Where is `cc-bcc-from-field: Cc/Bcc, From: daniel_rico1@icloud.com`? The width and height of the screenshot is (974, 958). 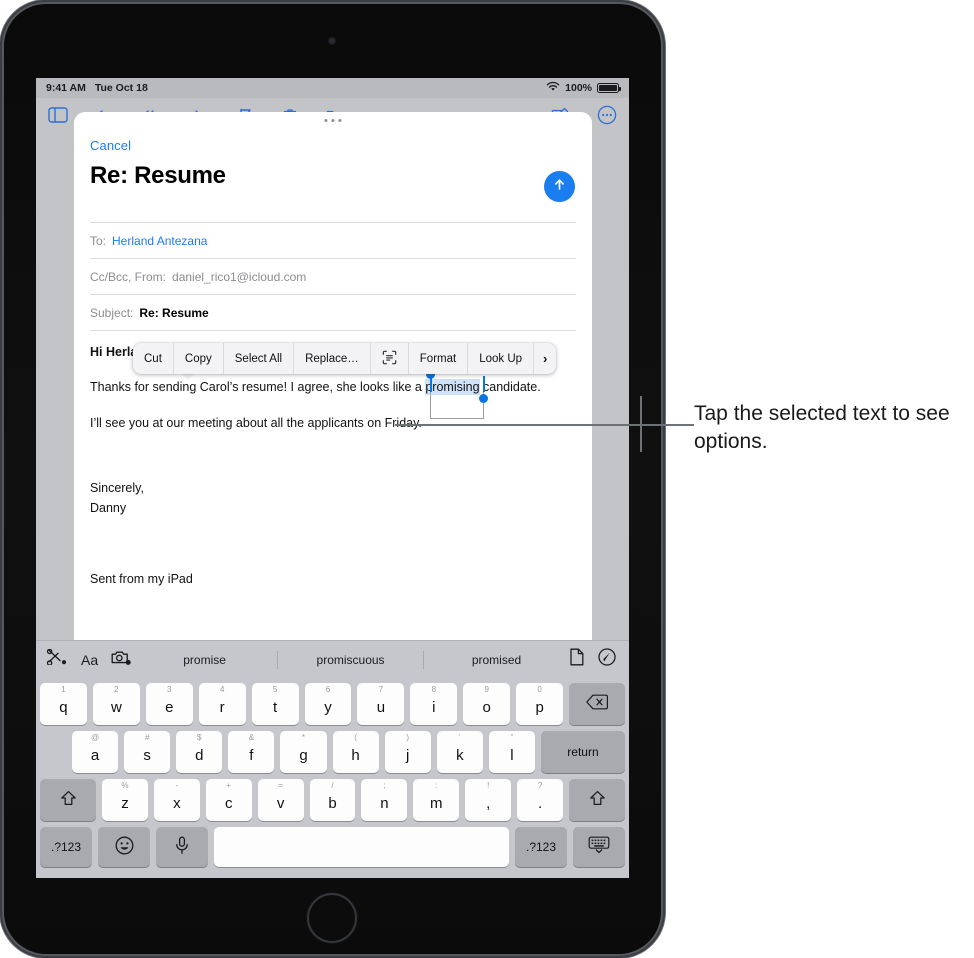 cc-bcc-from-field: Cc/Bcc, From: daniel_rico1@icloud.com is located at coordinates (333, 276).